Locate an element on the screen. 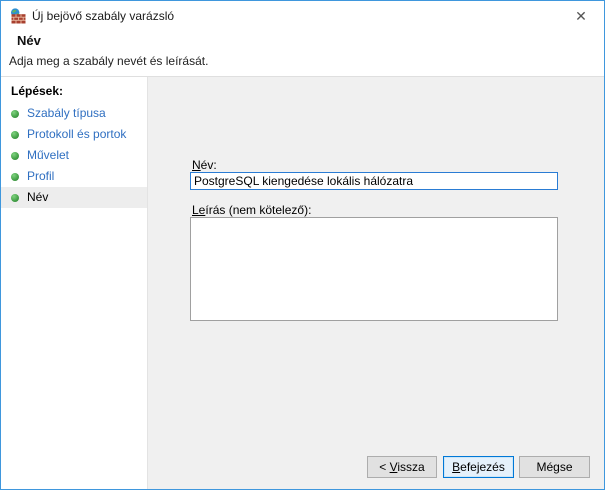 Image resolution: width=605 pixels, height=492 pixels. sidebar-step-3: Művelet is located at coordinates (74, 155).